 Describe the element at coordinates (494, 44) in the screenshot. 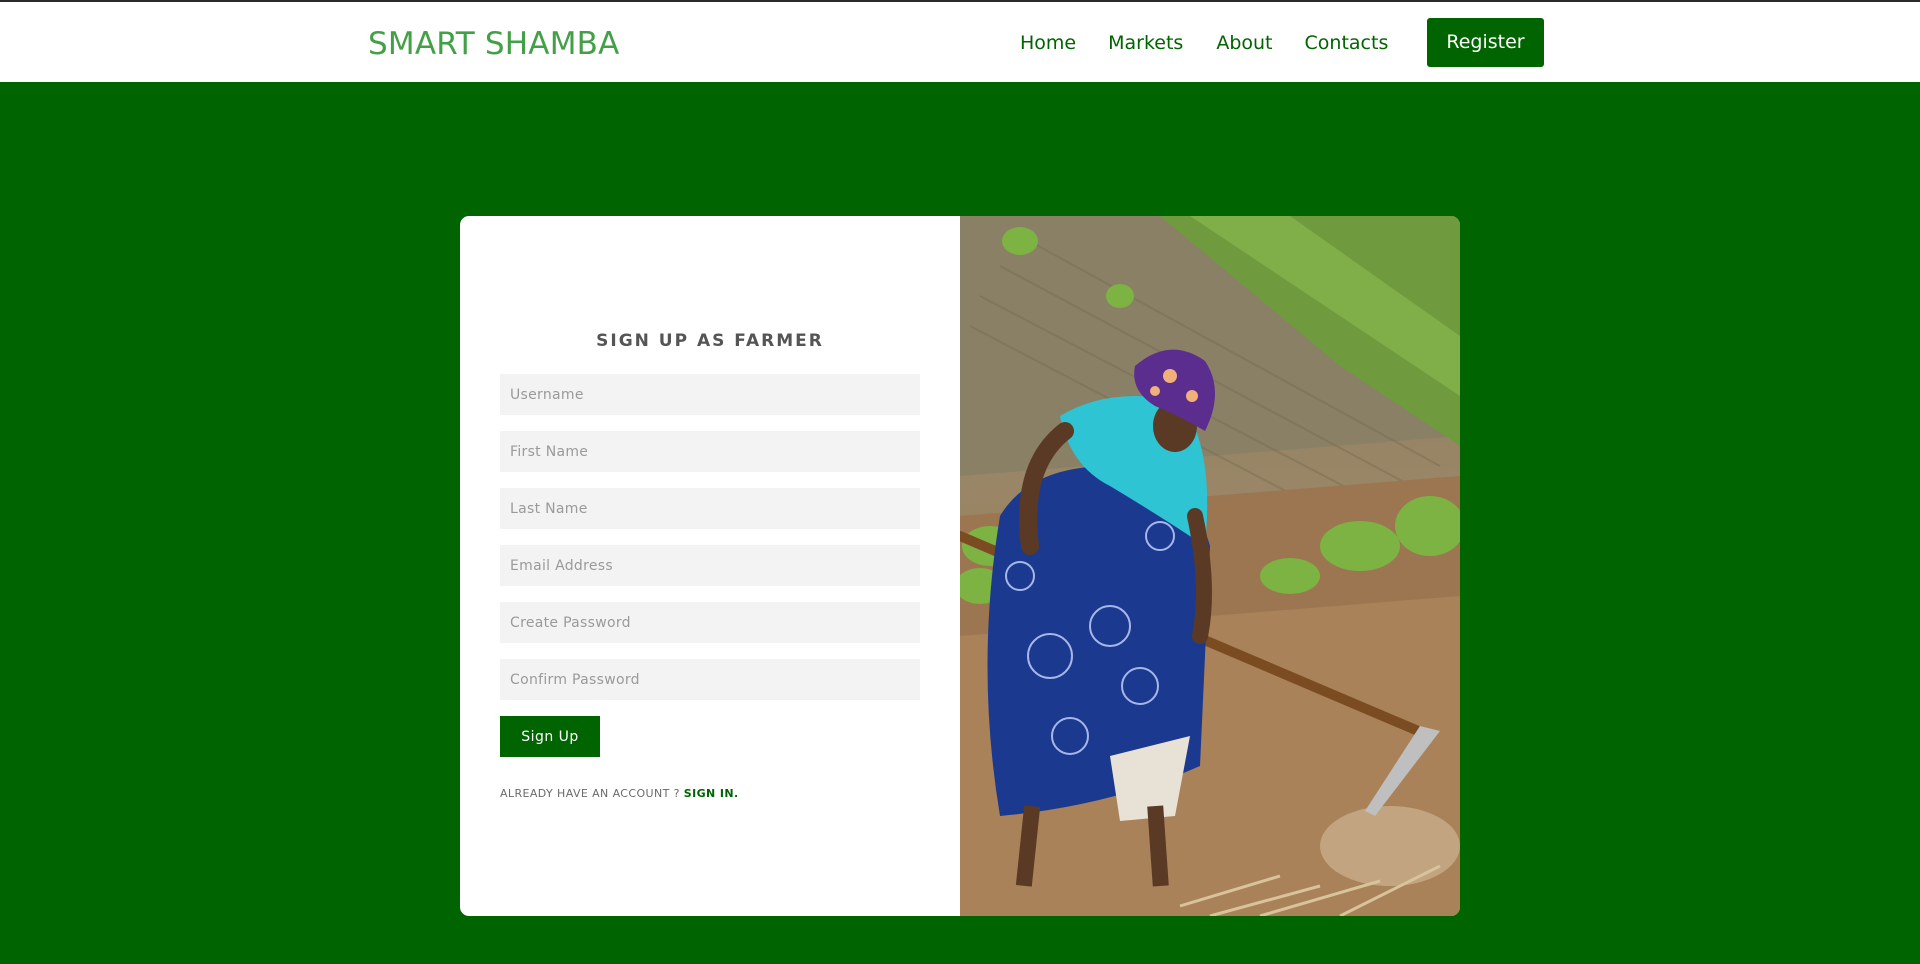

I see `brand-logo: SMART SHAMBA` at that location.